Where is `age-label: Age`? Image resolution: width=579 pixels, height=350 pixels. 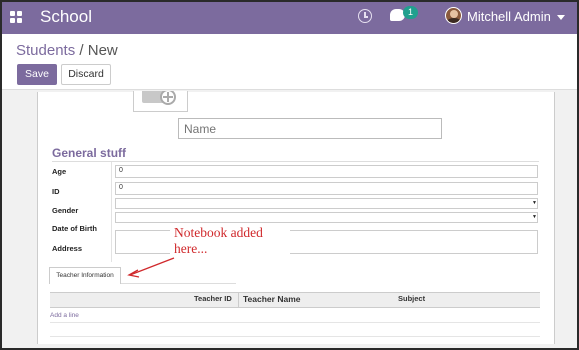 age-label: Age is located at coordinates (59, 171).